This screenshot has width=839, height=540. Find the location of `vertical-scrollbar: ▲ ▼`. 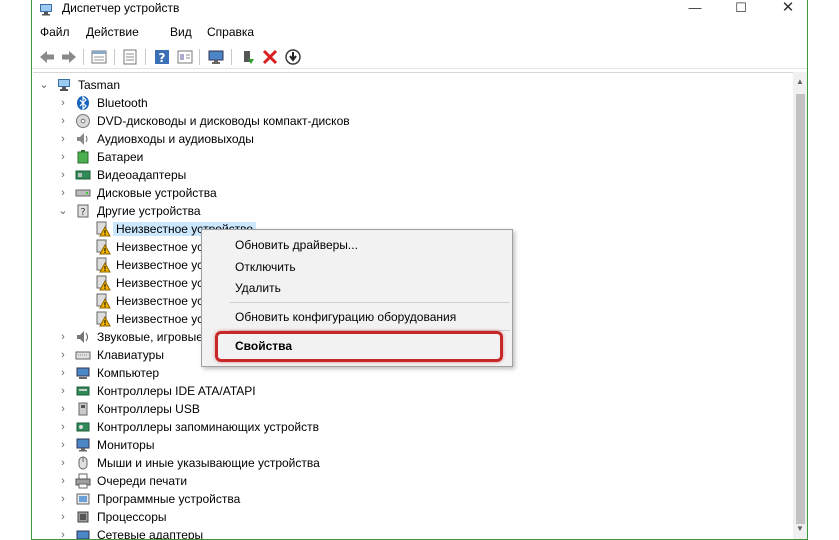

vertical-scrollbar: ▲ ▼ is located at coordinates (800, 305).